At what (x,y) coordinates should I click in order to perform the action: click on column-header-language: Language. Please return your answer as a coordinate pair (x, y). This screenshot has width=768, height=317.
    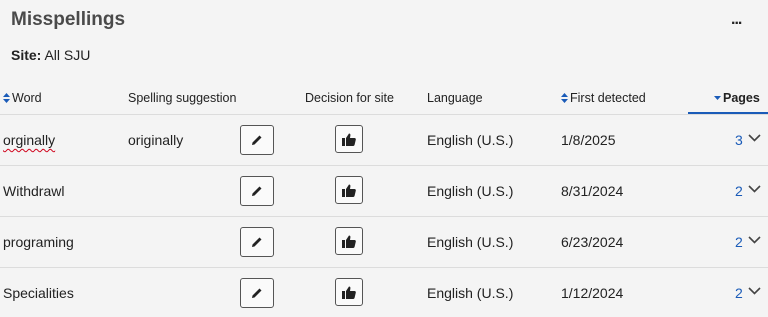
    Looking at the image, I should click on (455, 98).